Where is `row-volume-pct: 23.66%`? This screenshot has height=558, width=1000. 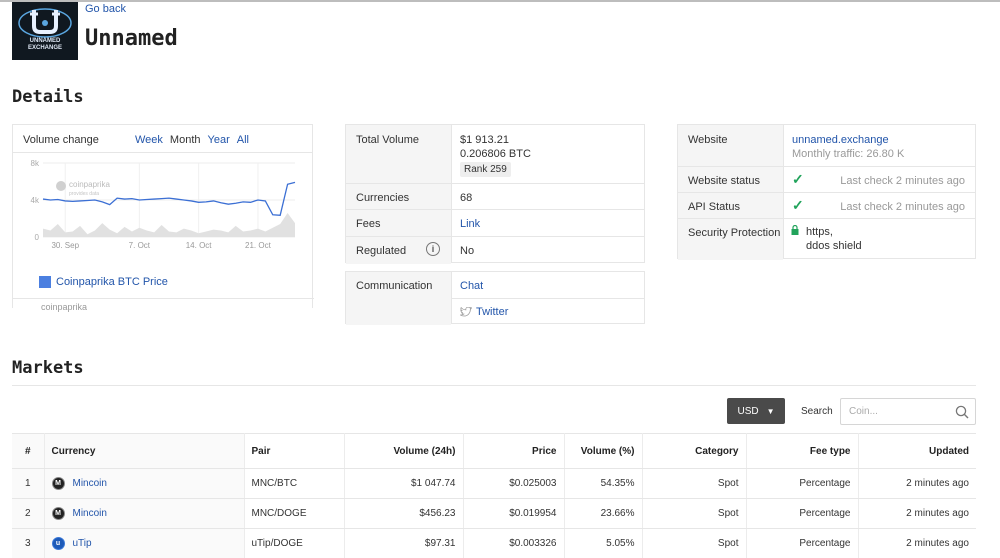
row-volume-pct: 23.66% is located at coordinates (603, 513).